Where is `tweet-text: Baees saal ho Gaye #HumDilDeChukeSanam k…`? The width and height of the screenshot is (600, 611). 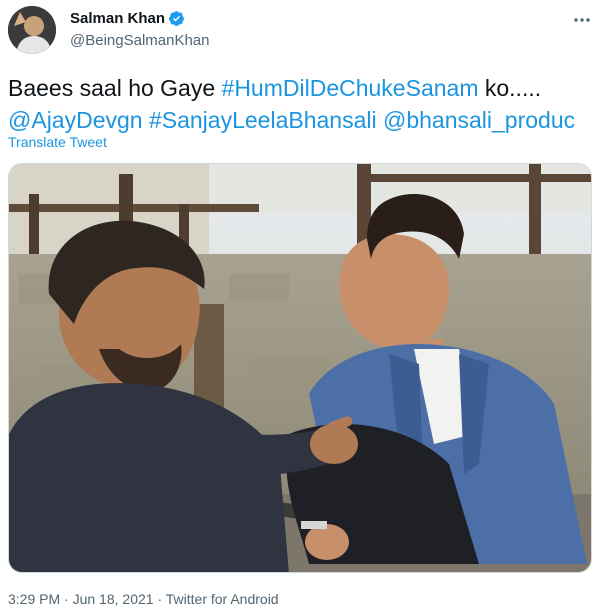 tweet-text: Baees saal ho Gaye #HumDilDeChukeSanam k… is located at coordinates (300, 104).